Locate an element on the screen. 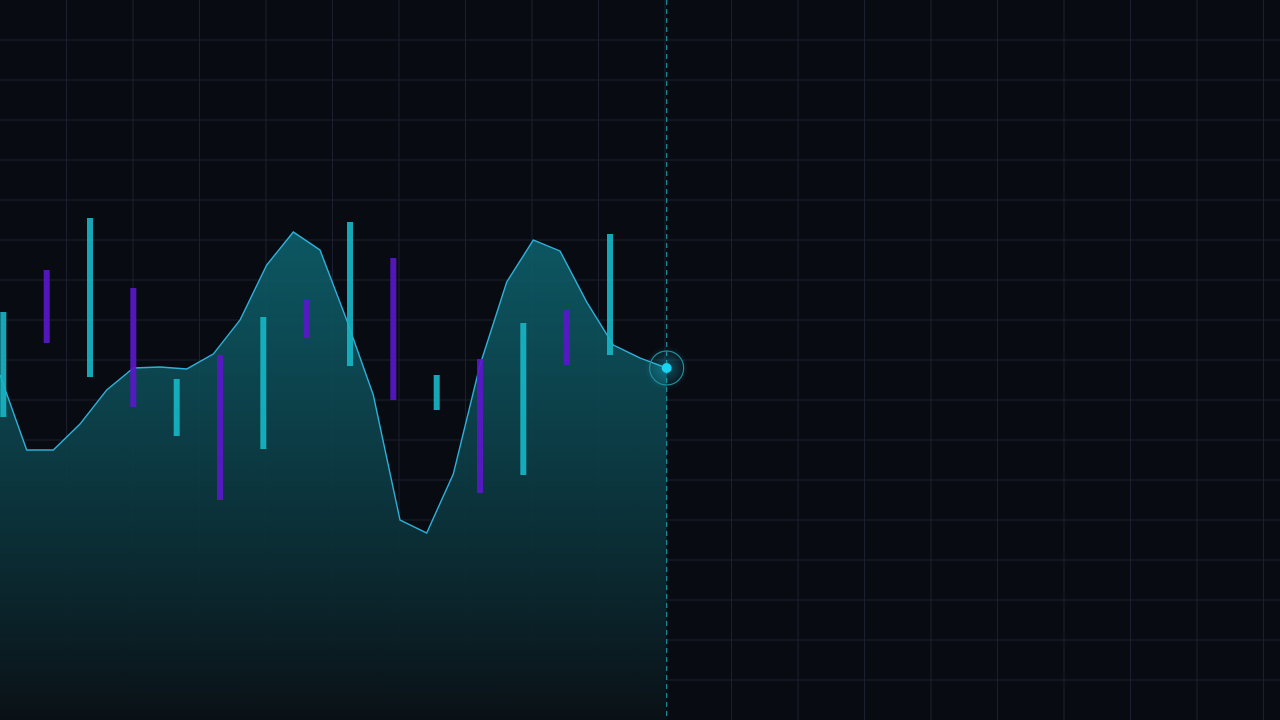 Image resolution: width=1280 pixels, height=720 pixels. marker-dot is located at coordinates (666, 368).